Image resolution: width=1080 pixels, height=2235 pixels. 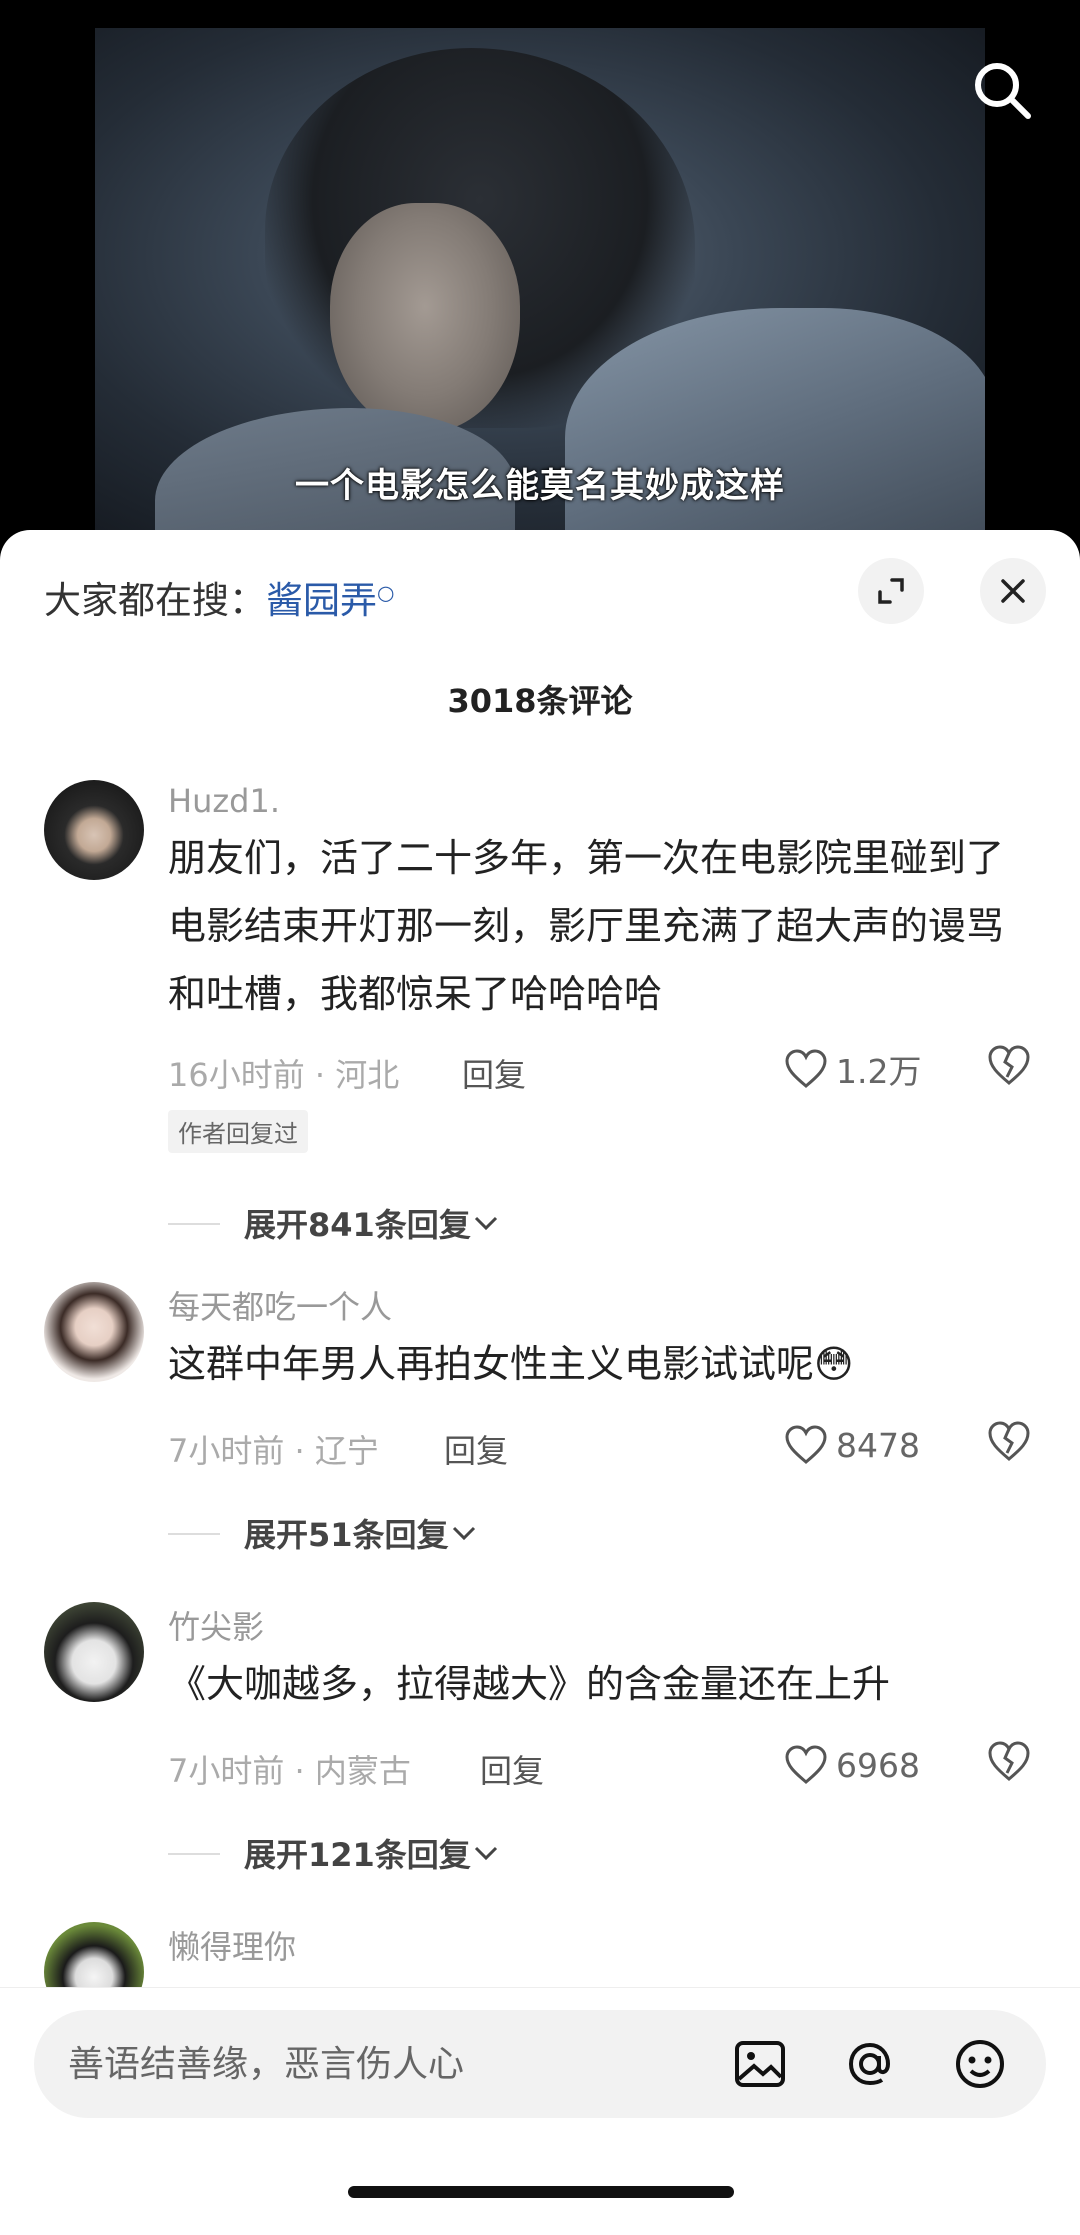 I want to click on comment-input-bar, so click(x=540, y=2111).